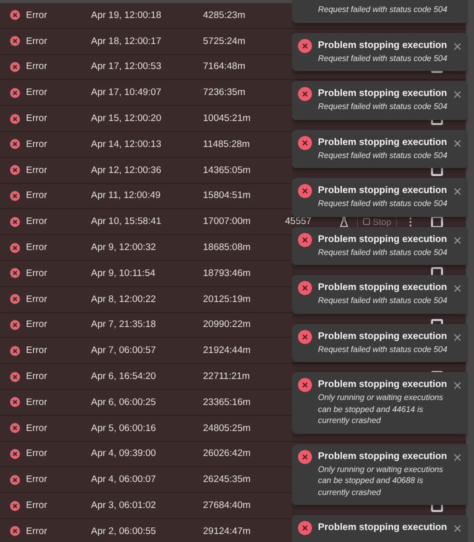 The width and height of the screenshot is (474, 542). What do you see at coordinates (124, 299) in the screenshot?
I see `start-time: Apr 8, 12:00:22` at bounding box center [124, 299].